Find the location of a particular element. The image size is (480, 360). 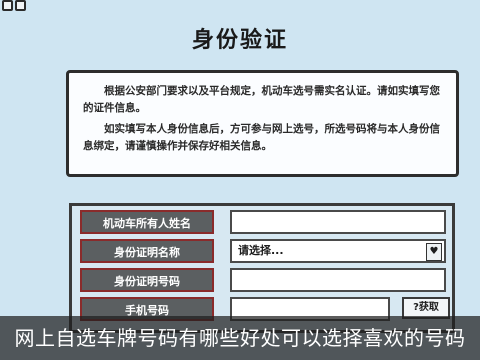

owner-name-label: 机动车所有人姓名 is located at coordinates (147, 222).